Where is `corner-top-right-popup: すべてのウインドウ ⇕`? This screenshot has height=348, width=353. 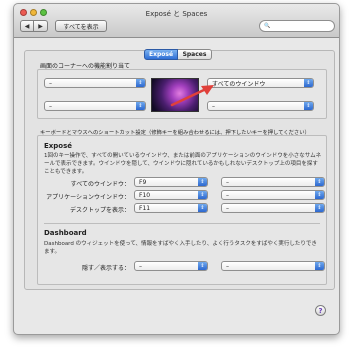 corner-top-right-popup: すべてのウインドウ ⇕ is located at coordinates (260, 83).